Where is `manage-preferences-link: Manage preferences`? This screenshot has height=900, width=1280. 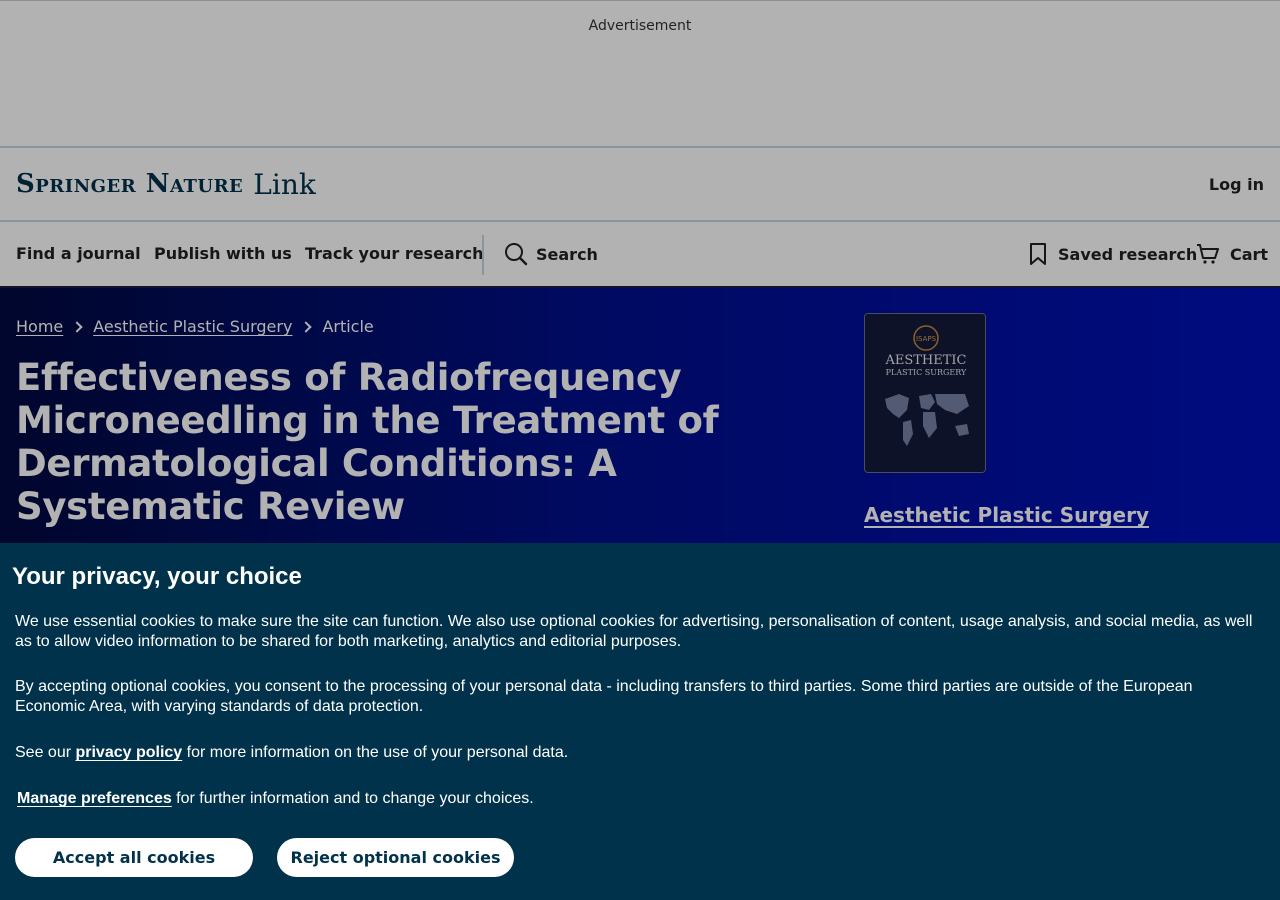 manage-preferences-link: Manage preferences is located at coordinates (94, 798).